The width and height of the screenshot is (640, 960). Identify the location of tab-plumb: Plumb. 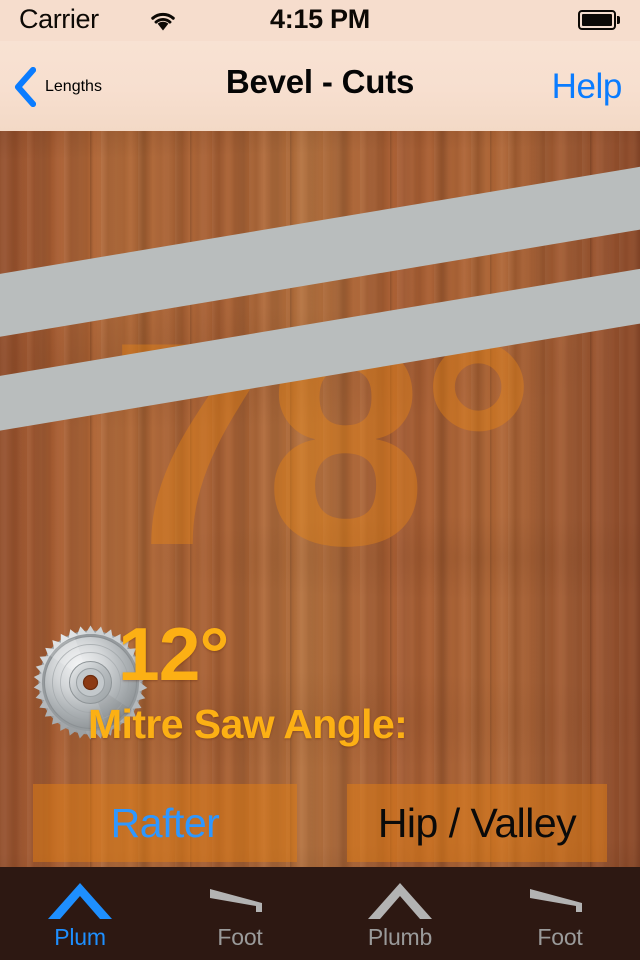
(400, 913).